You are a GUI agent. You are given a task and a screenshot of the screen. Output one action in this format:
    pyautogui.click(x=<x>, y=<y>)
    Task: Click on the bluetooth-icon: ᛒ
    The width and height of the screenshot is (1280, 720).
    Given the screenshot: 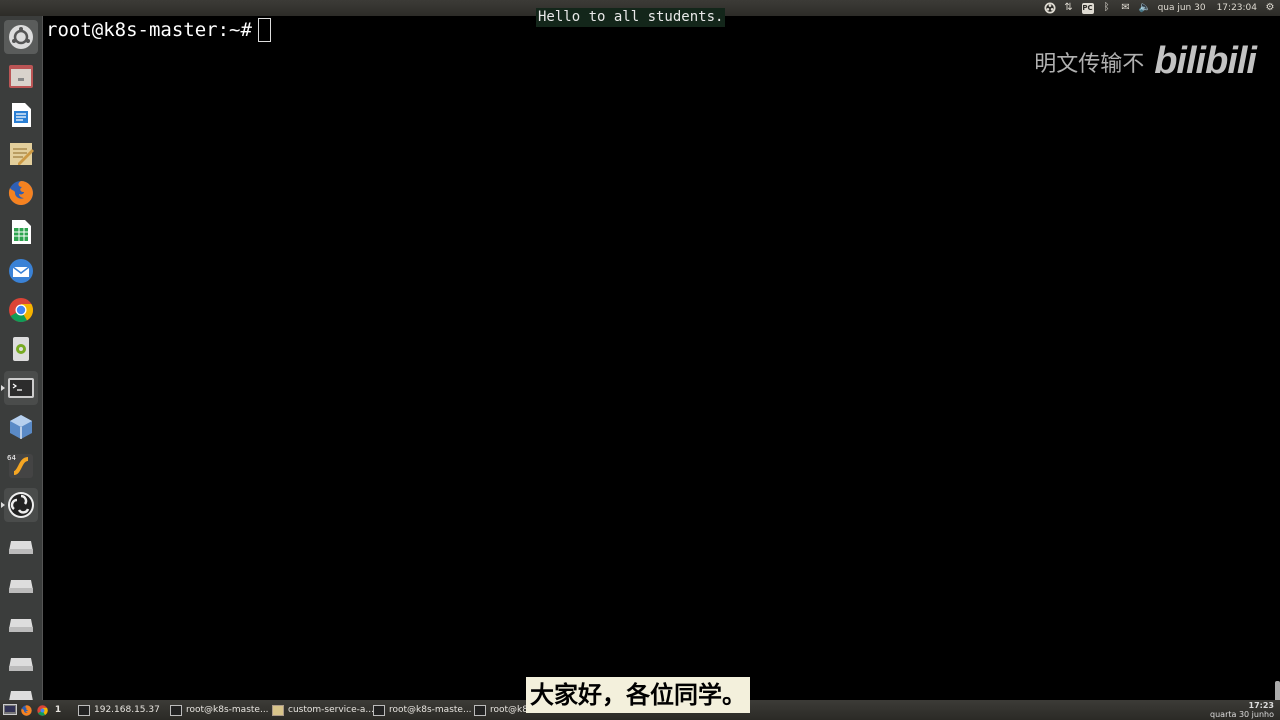 What is the action you would take?
    pyautogui.click(x=1107, y=8)
    